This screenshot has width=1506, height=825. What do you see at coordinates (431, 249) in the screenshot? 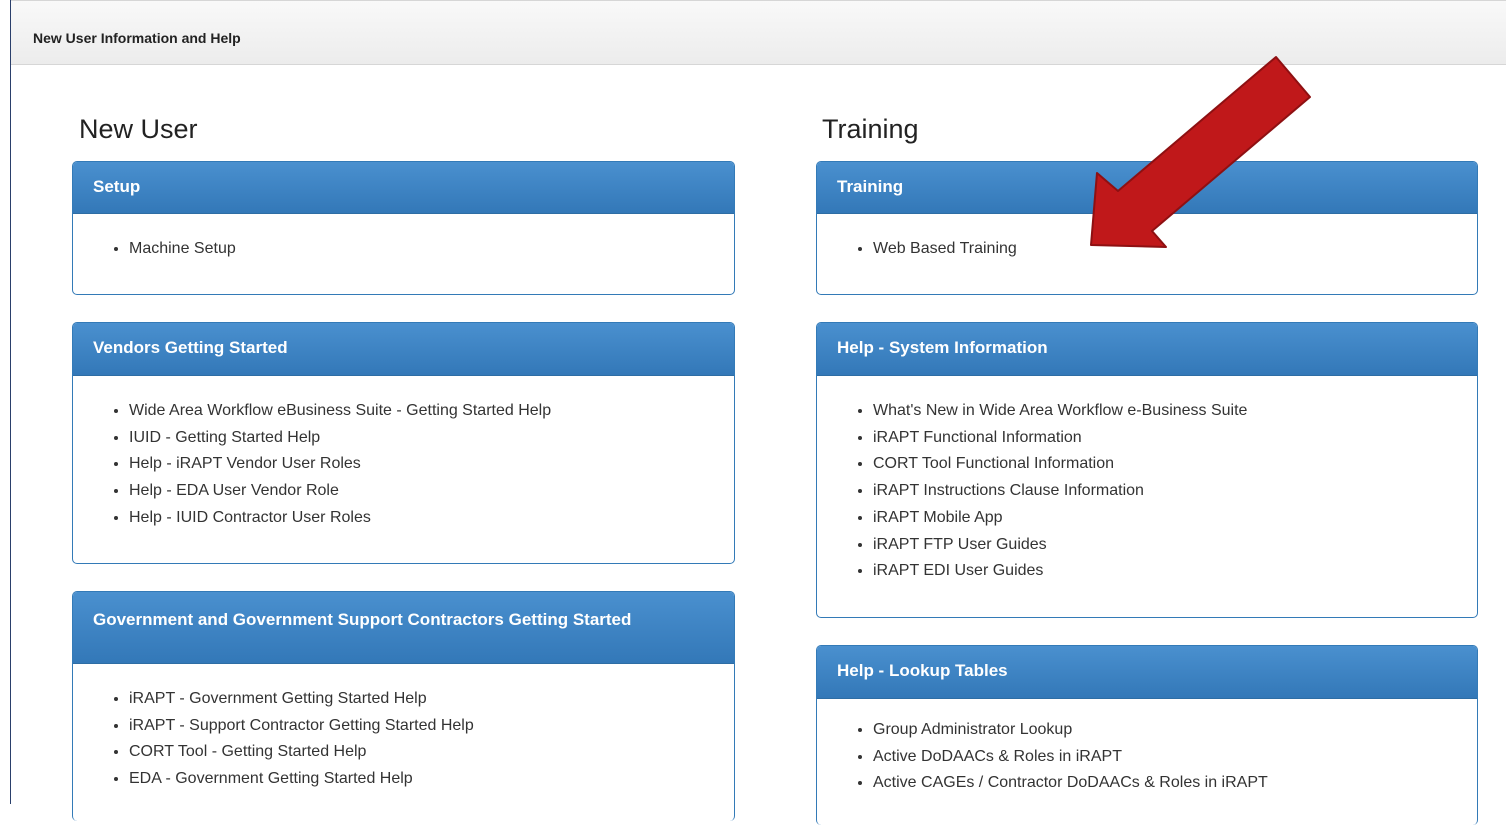
I see `link-machine-setup: Machine Setup` at bounding box center [431, 249].